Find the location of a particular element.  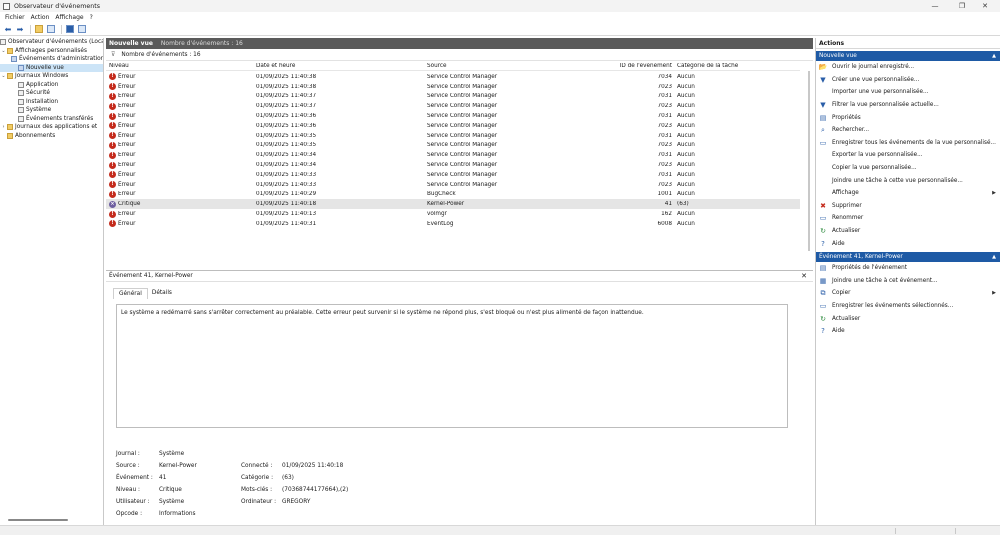

tree-item: ⌄ Journaux Windows is located at coordinates (51, 76).